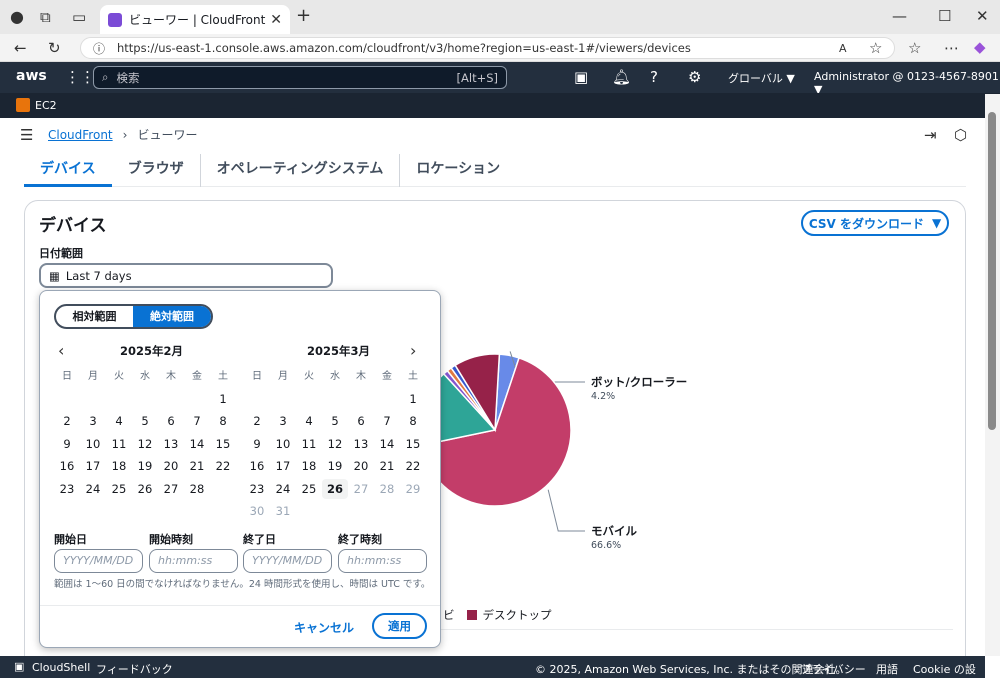 The image size is (1000, 693). What do you see at coordinates (621, 77) in the screenshot?
I see `notifications-bell-icon: 🔔︎` at bounding box center [621, 77].